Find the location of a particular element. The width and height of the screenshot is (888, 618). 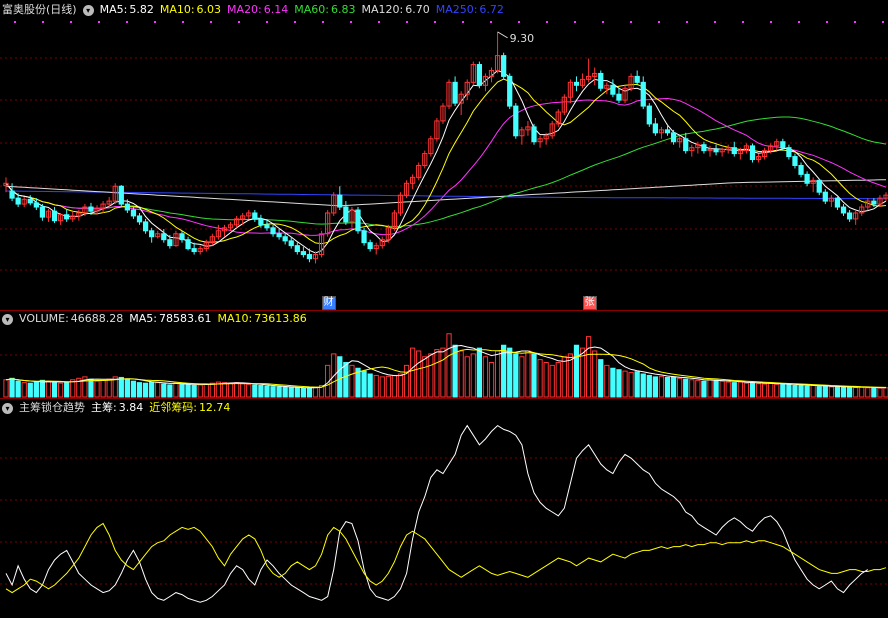

high-annotation: 9.30 is located at coordinates (522, 38).